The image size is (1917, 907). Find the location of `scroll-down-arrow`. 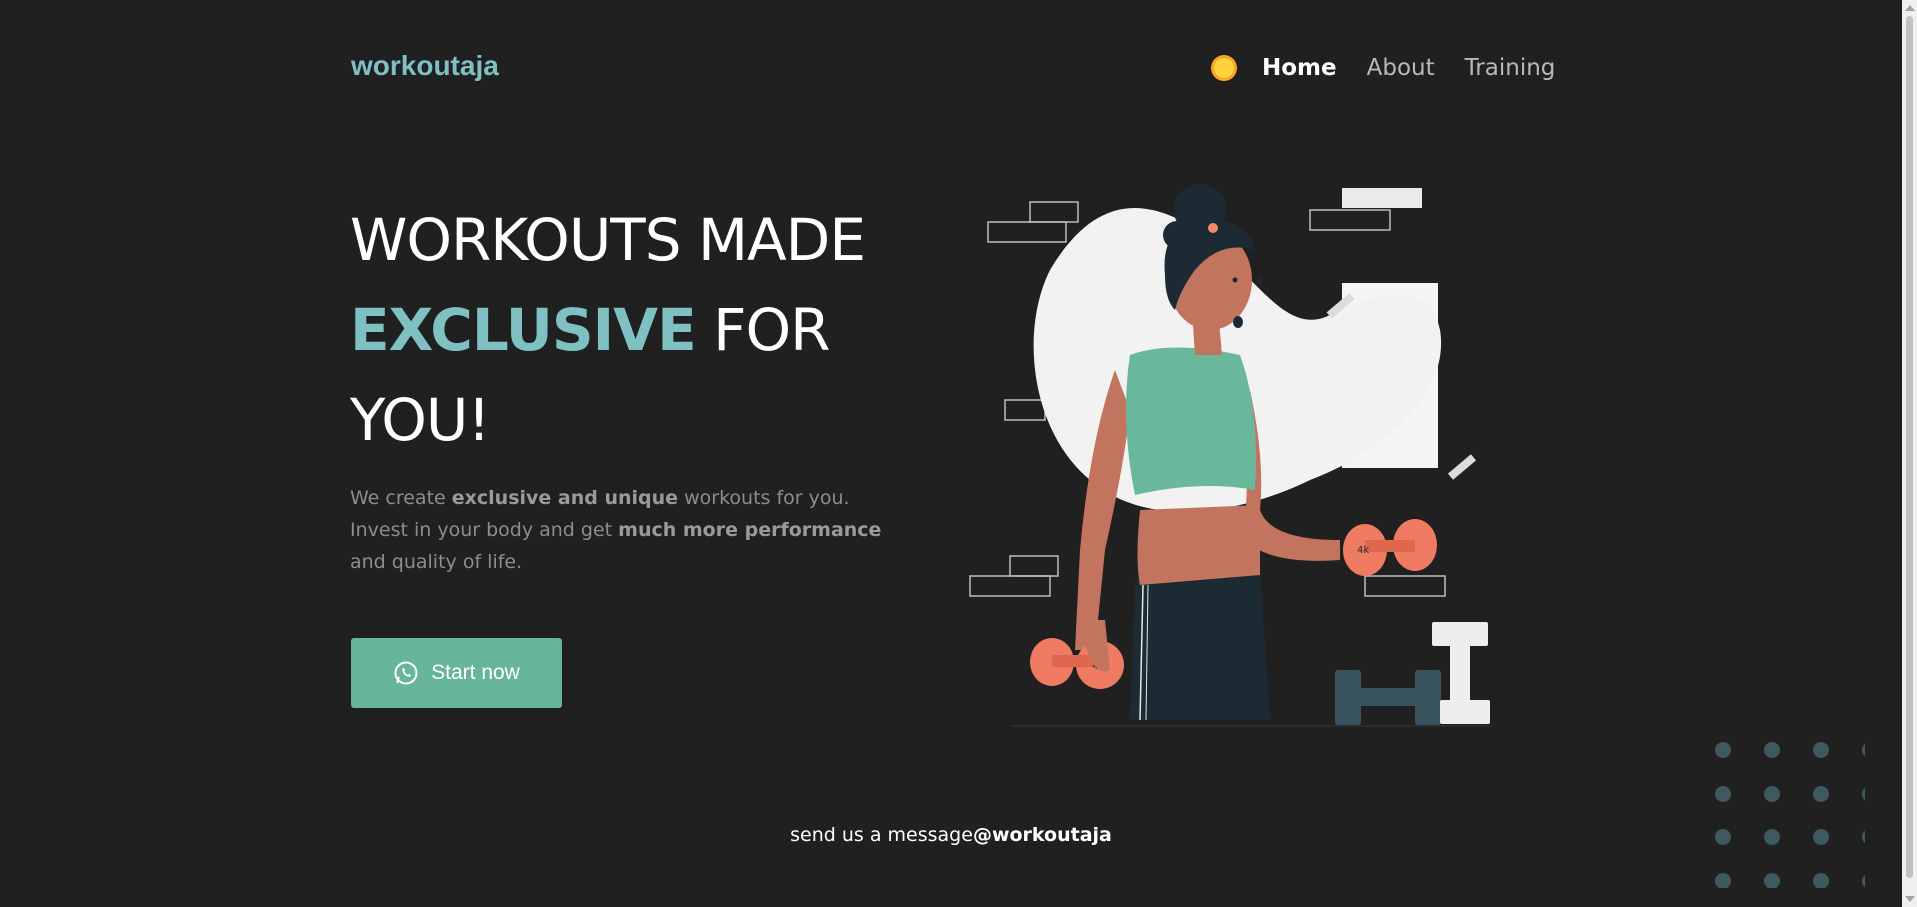

scroll-down-arrow is located at coordinates (1910, 899).